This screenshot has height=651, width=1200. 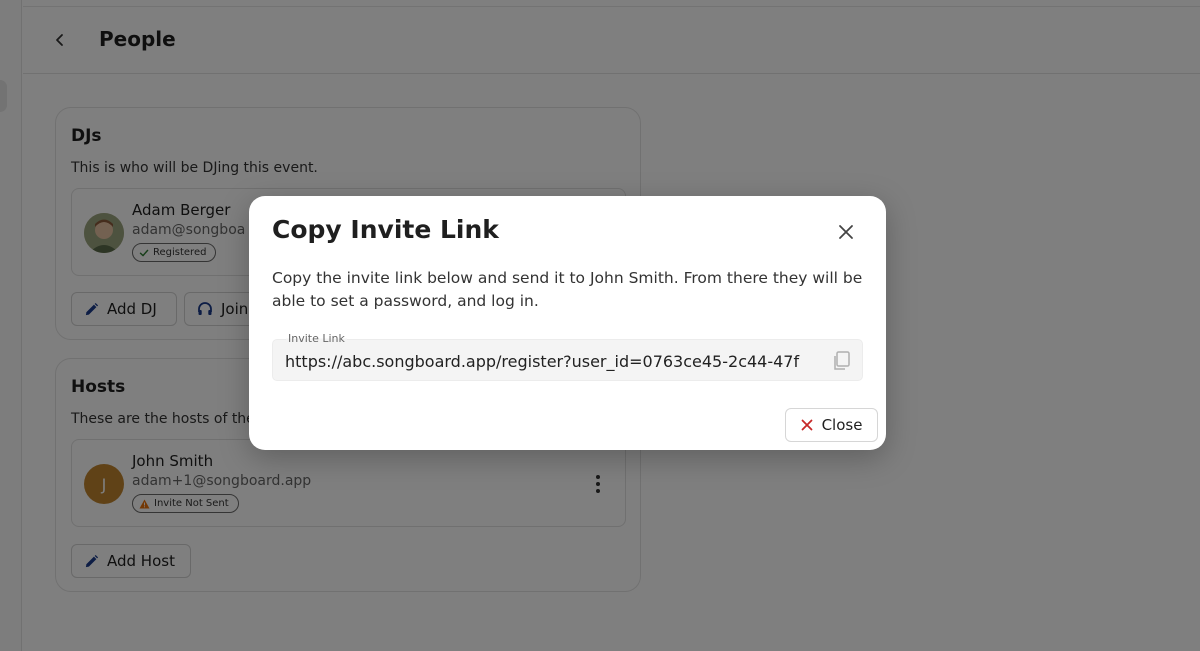 What do you see at coordinates (545, 361) in the screenshot?
I see `invite-link-input` at bounding box center [545, 361].